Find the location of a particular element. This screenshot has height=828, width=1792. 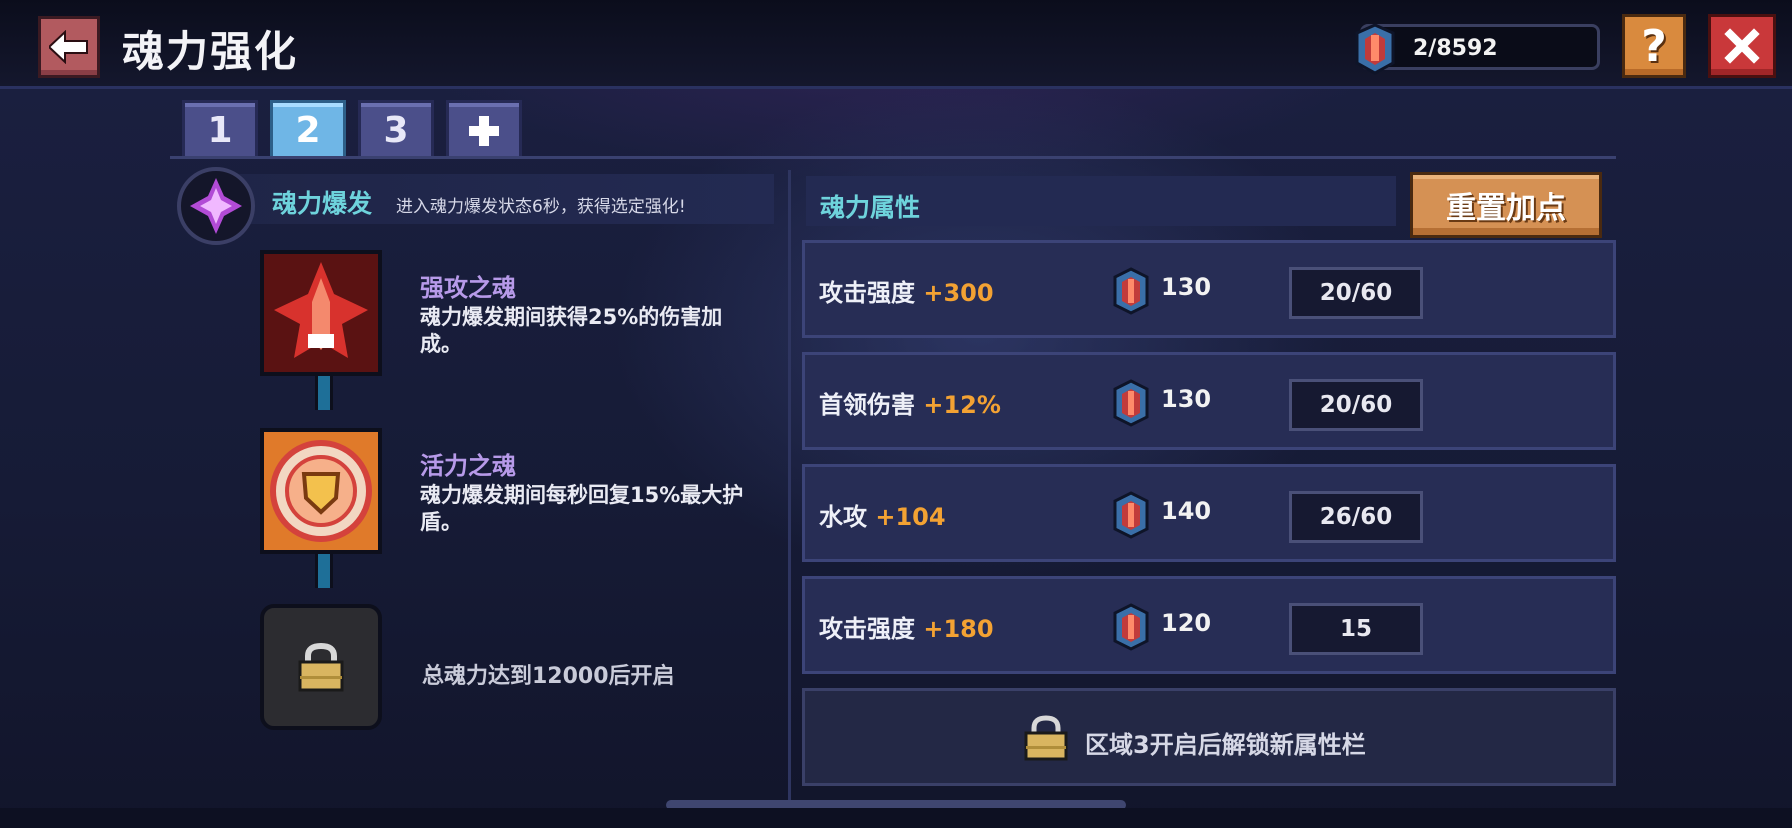

skill-vitality-soul is located at coordinates (321, 491).